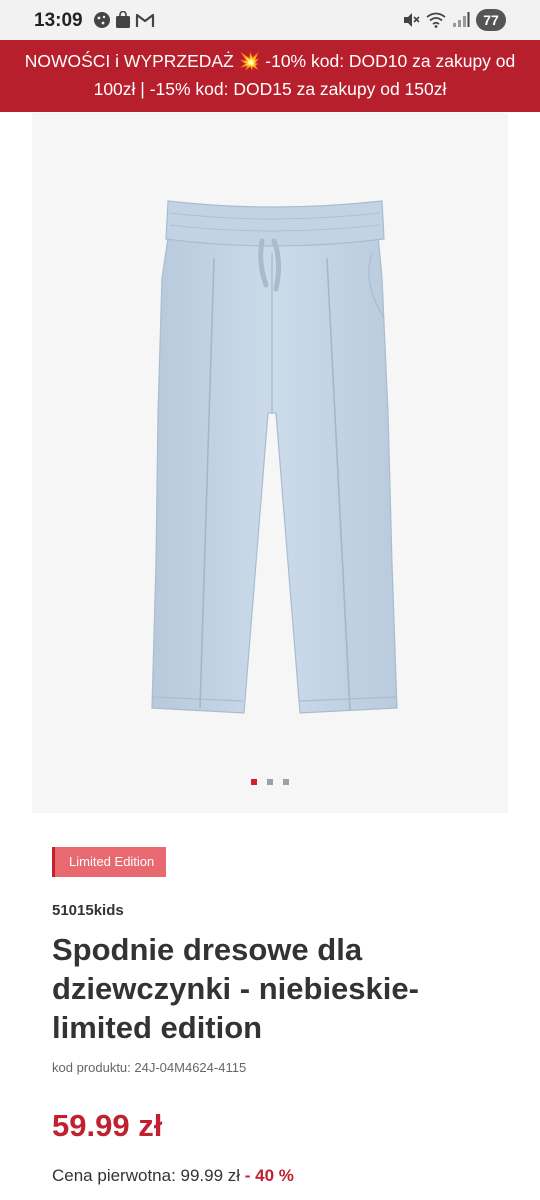 The image size is (540, 1200). I want to click on signal-icon, so click(461, 19).